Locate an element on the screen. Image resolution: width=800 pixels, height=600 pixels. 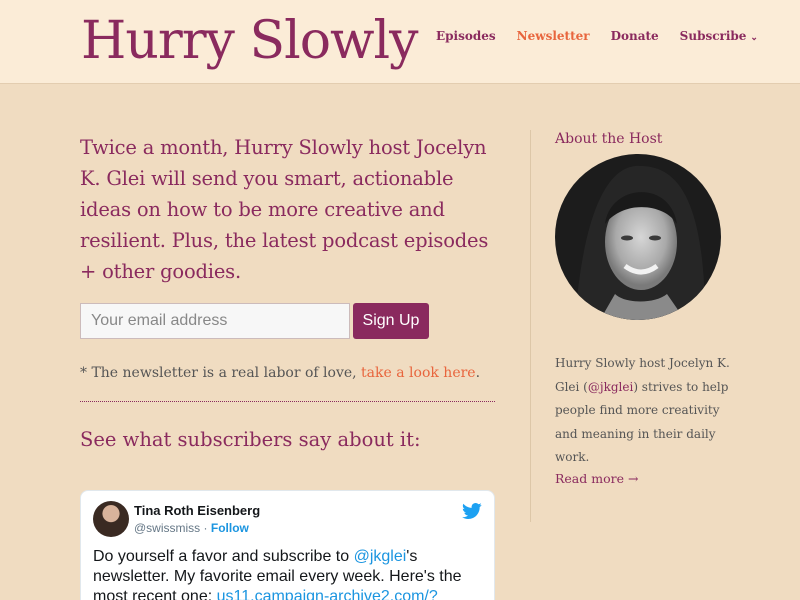
host-photo is located at coordinates (638, 237).